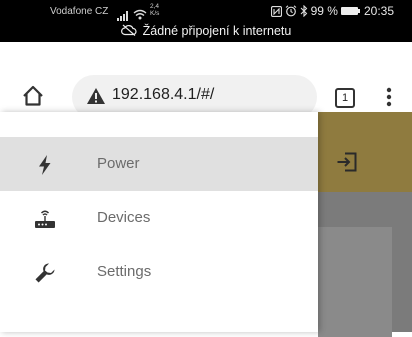 Image resolution: width=412 pixels, height=337 pixels. I want to click on no-connection-notice: Žádné připojení k internetu, so click(217, 31).